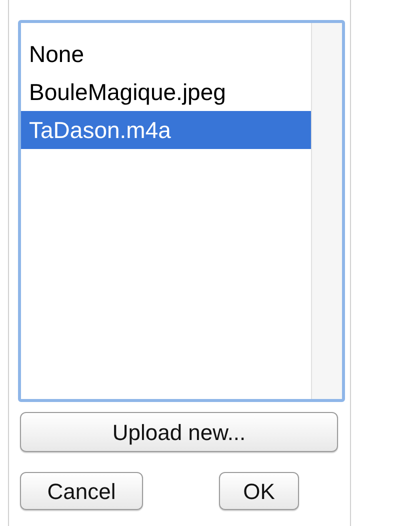 This screenshot has height=526, width=418. What do you see at coordinates (259, 491) in the screenshot?
I see `ok-button: OK` at bounding box center [259, 491].